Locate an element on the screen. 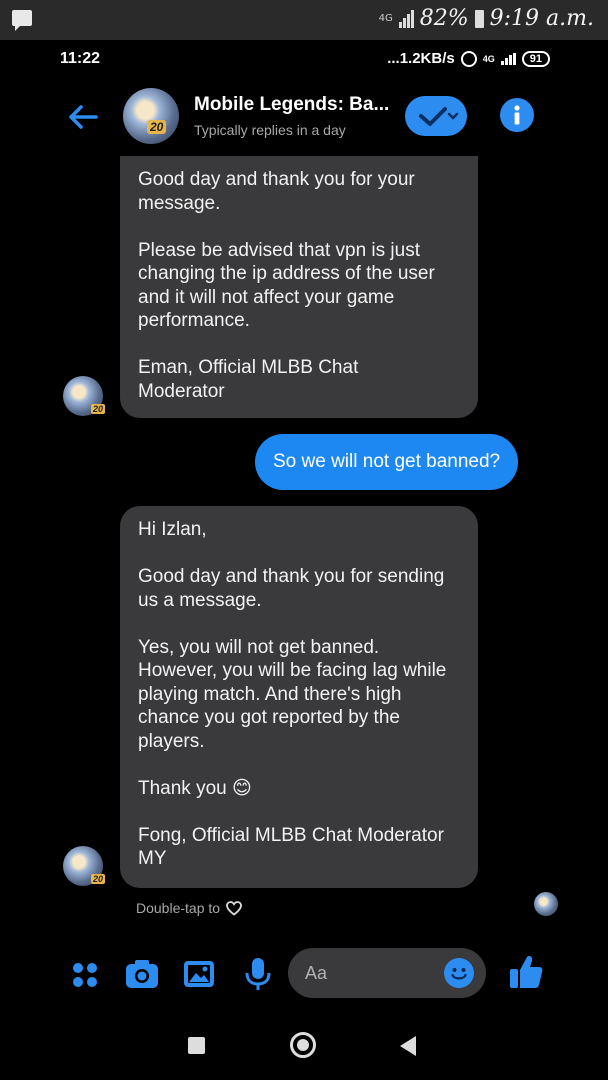  device-network-label: 4G is located at coordinates (385, 18).